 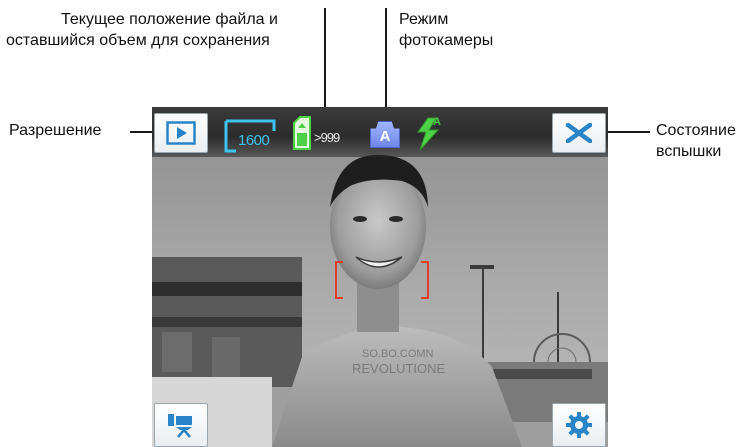 I want to click on storage-indicator, so click(x=302, y=133).